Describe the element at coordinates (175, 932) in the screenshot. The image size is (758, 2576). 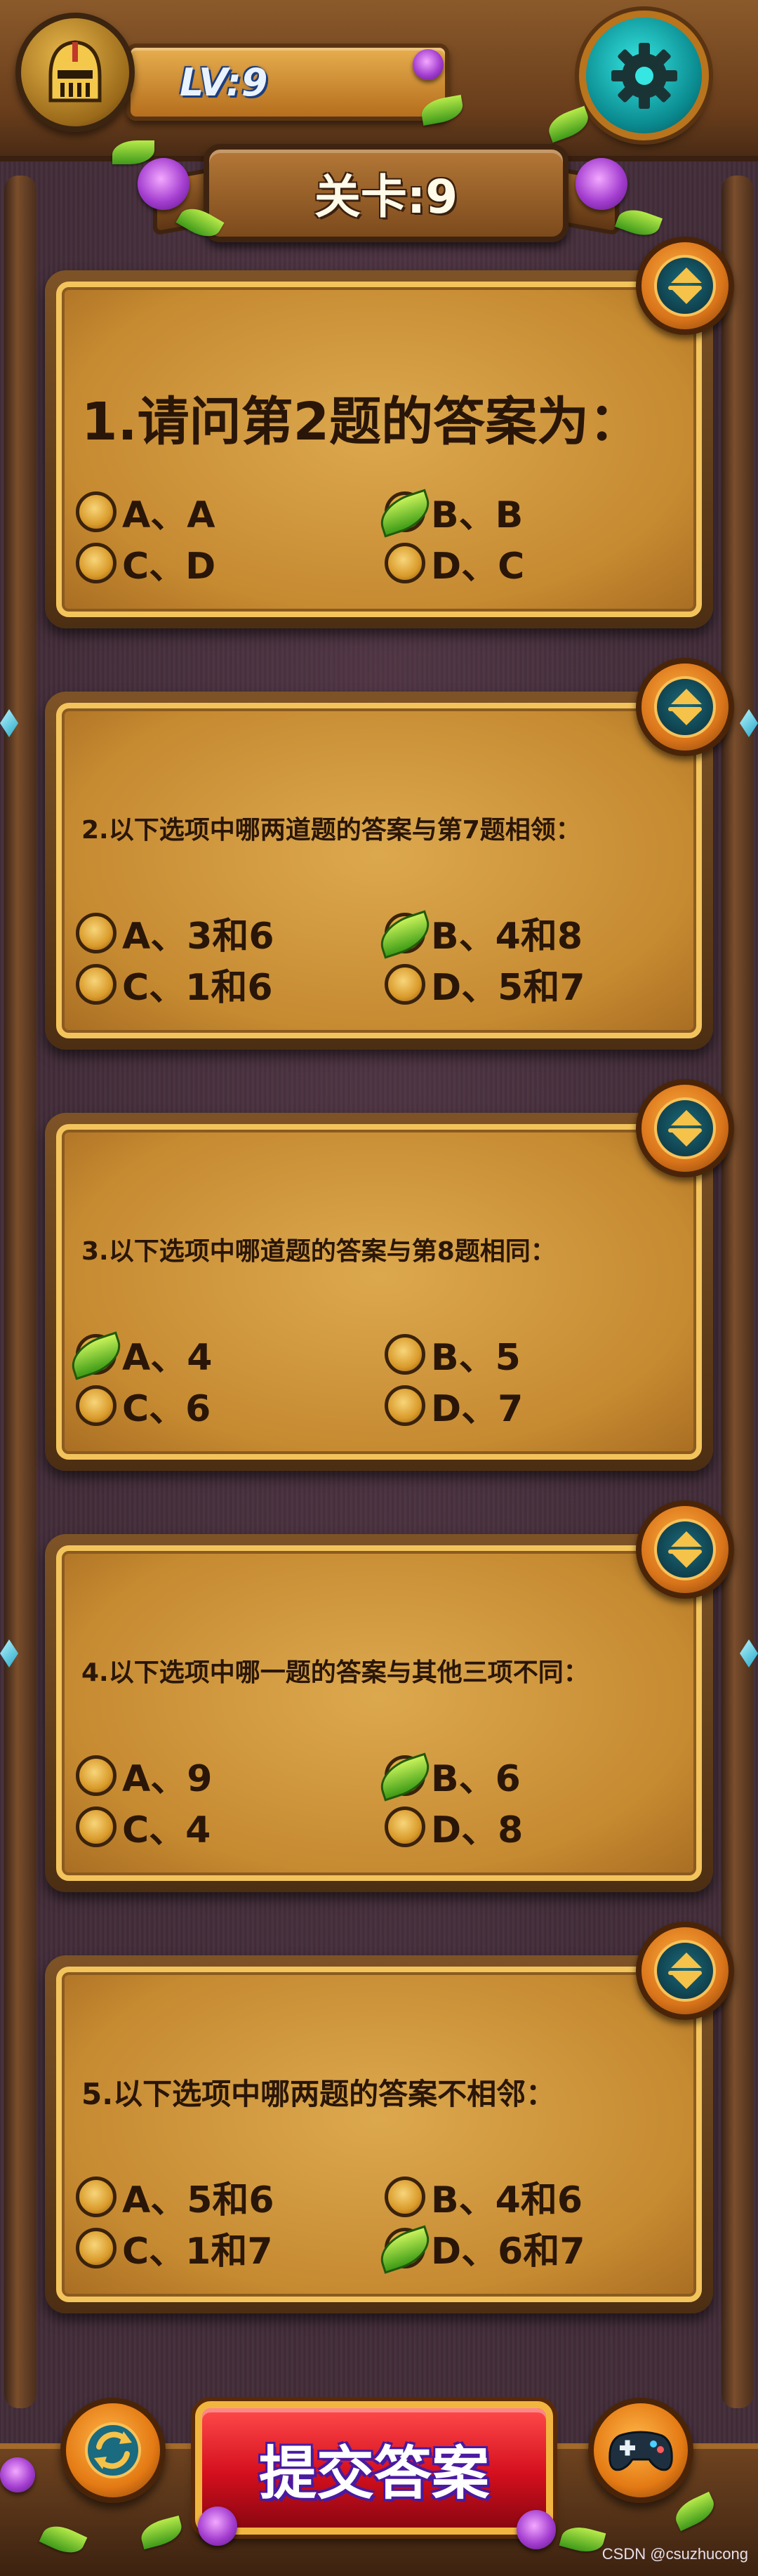
I see `option-a: A、3和6` at that location.